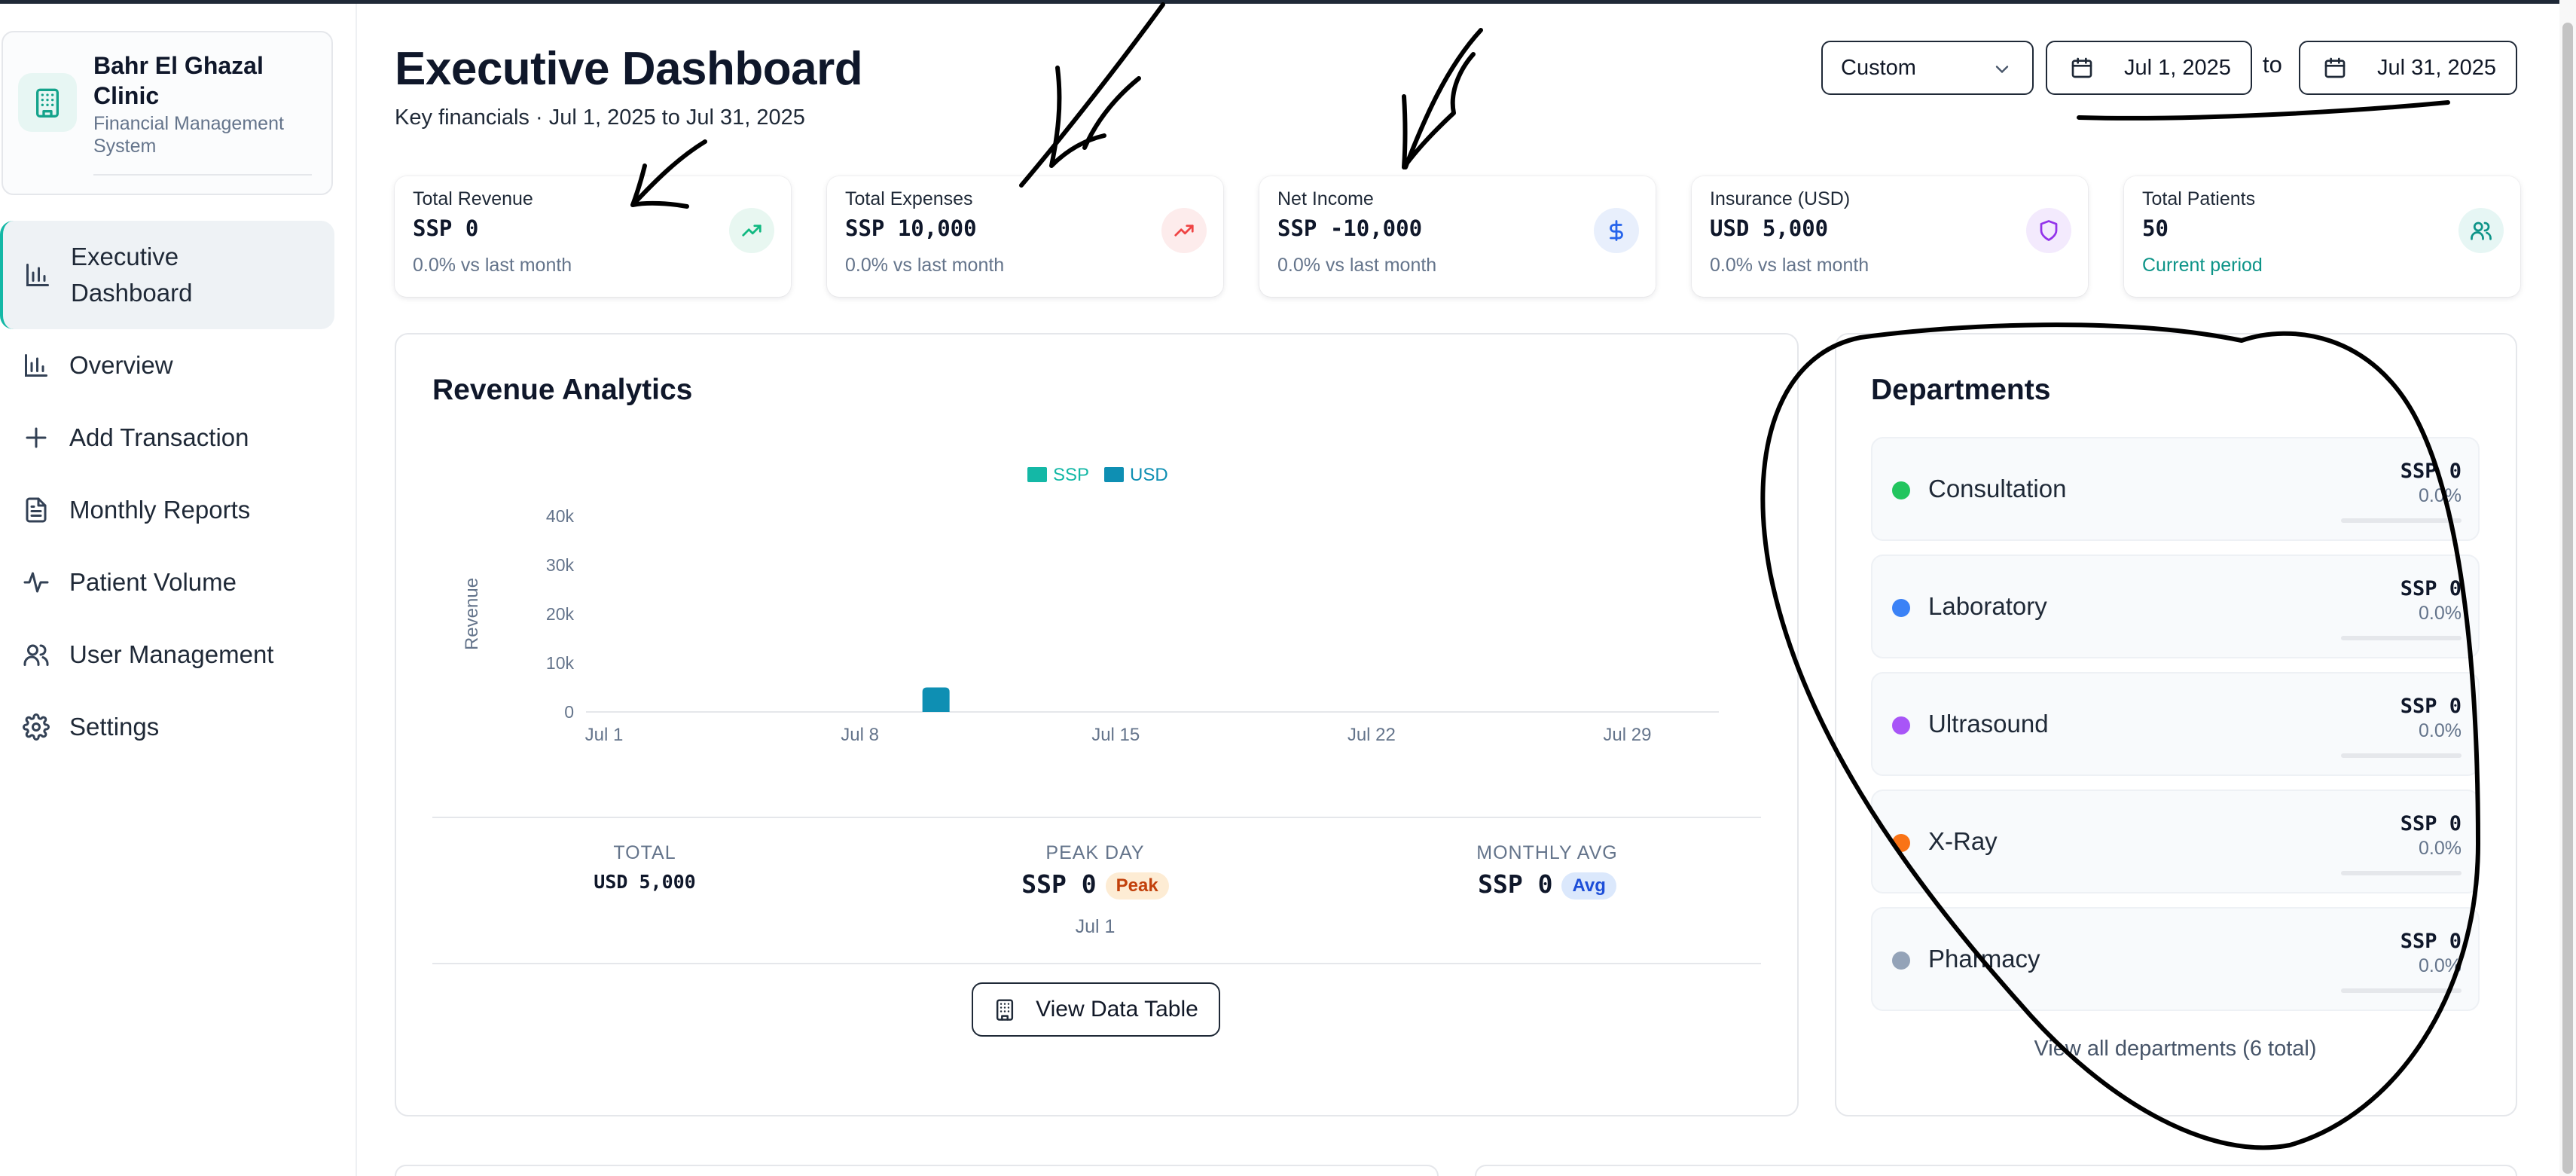 The height and width of the screenshot is (1176, 2576). I want to click on window-top-border, so click(1288, 2).